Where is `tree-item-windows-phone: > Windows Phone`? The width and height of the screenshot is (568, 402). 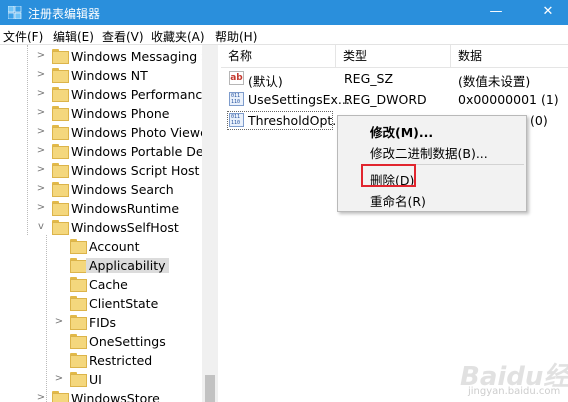
tree-item-windows-phone: > Windows Phone is located at coordinates (101, 113).